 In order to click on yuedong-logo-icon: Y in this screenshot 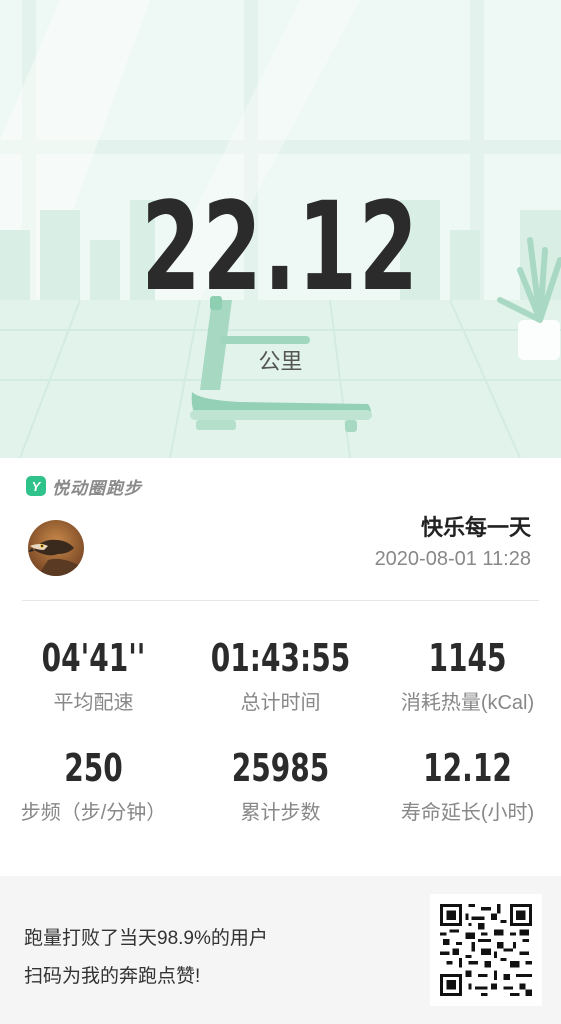, I will do `click(36, 486)`.